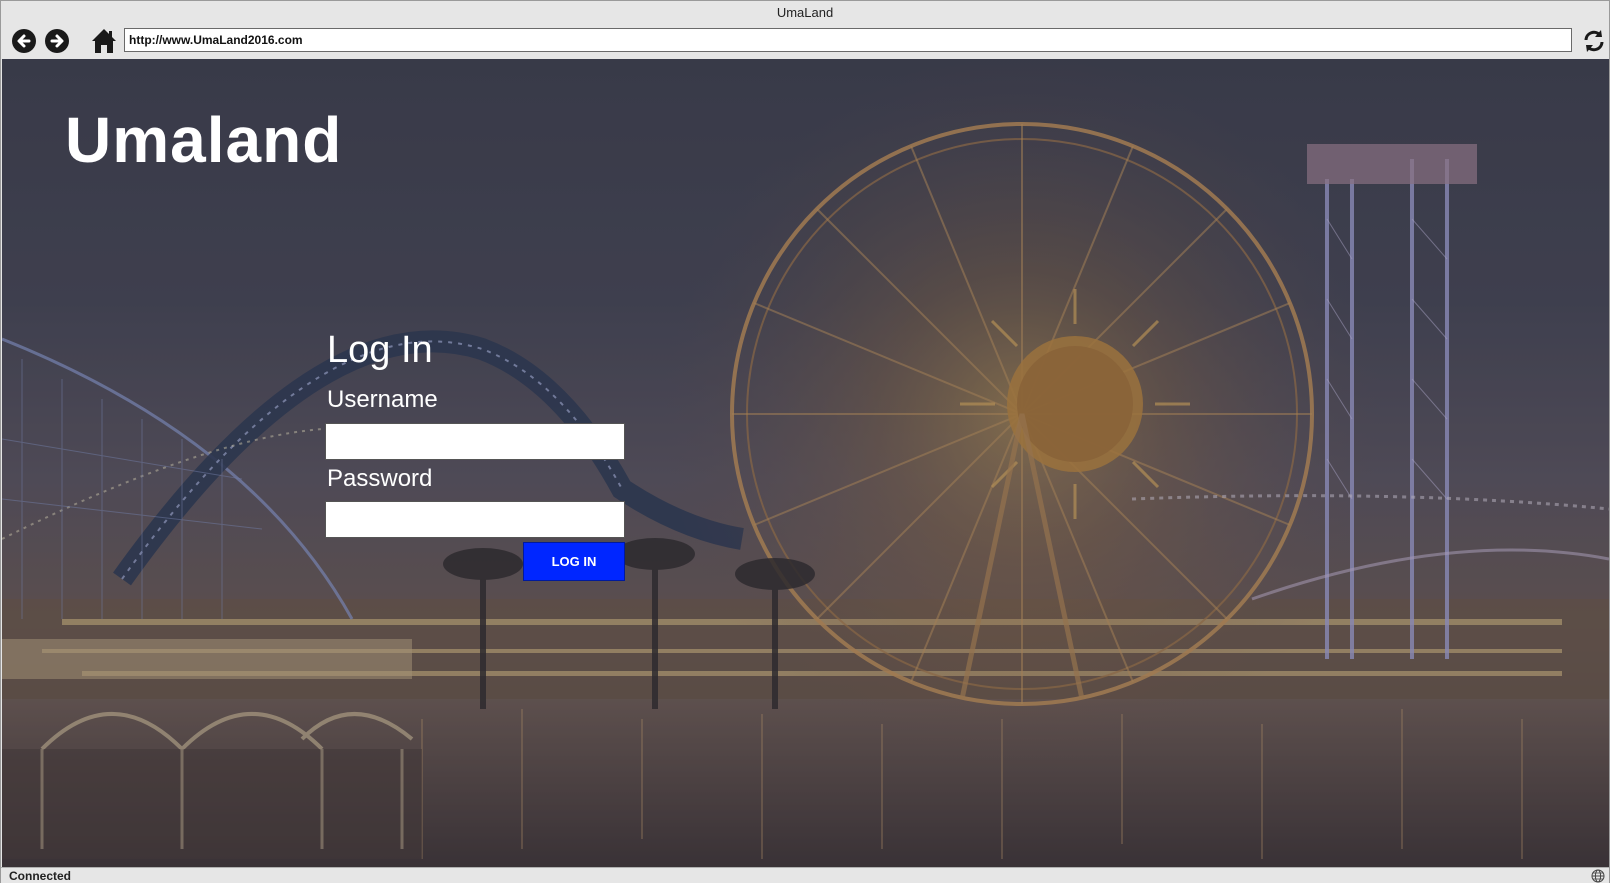 The width and height of the screenshot is (1610, 883). What do you see at coordinates (40, 876) in the screenshot?
I see `connection-status: Connected` at bounding box center [40, 876].